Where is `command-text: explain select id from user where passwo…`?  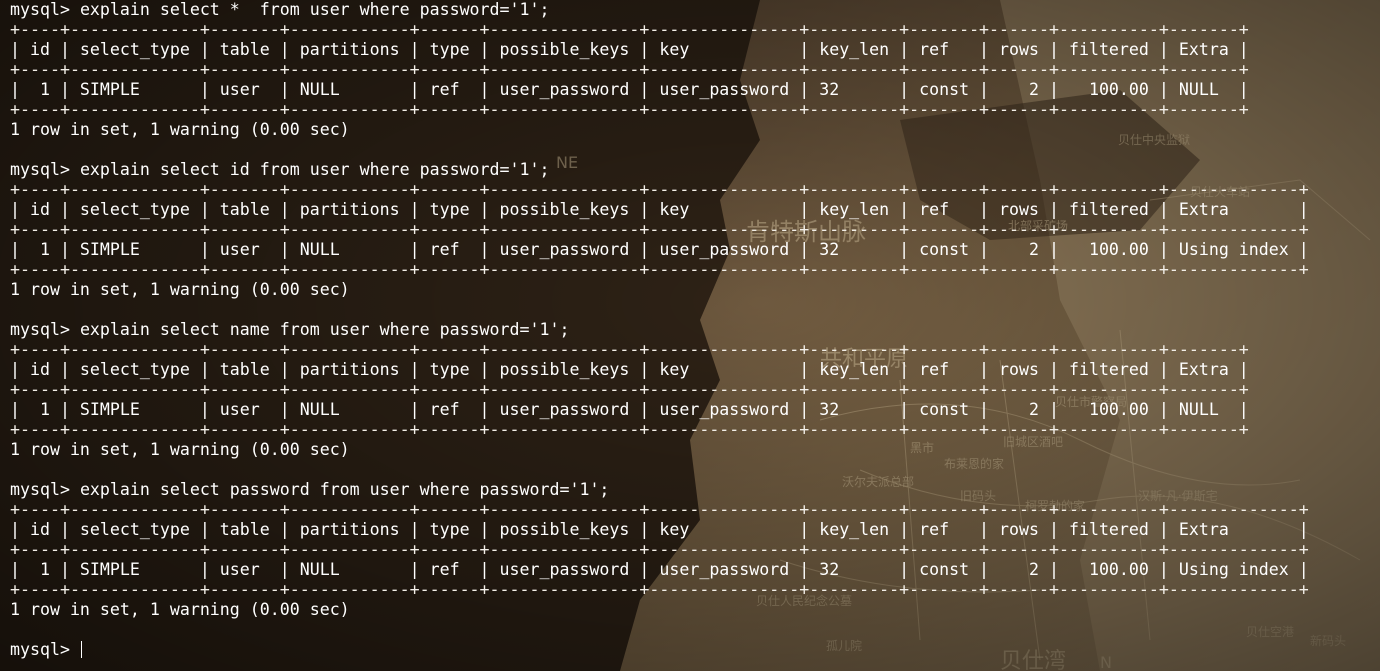 command-text: explain select id from user where passwo… is located at coordinates (314, 169).